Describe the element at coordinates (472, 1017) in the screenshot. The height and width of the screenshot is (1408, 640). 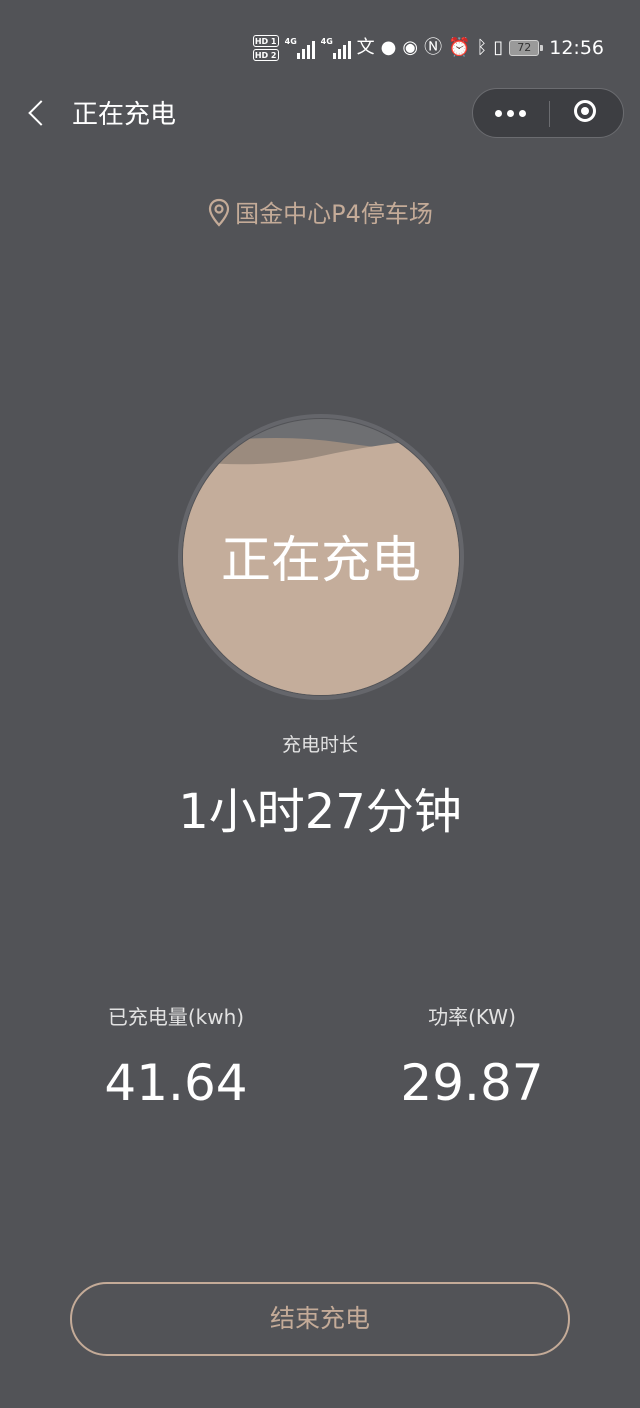
I see `power-label: 功率(KW)` at that location.